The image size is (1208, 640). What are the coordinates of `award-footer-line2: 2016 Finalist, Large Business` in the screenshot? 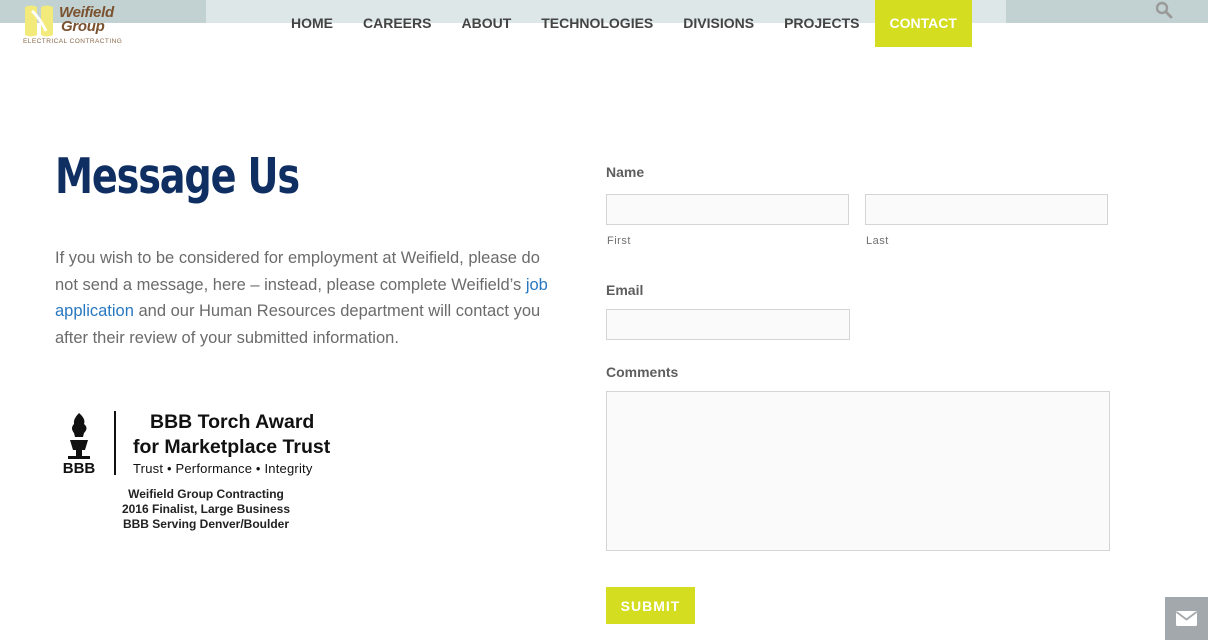 It's located at (206, 509).